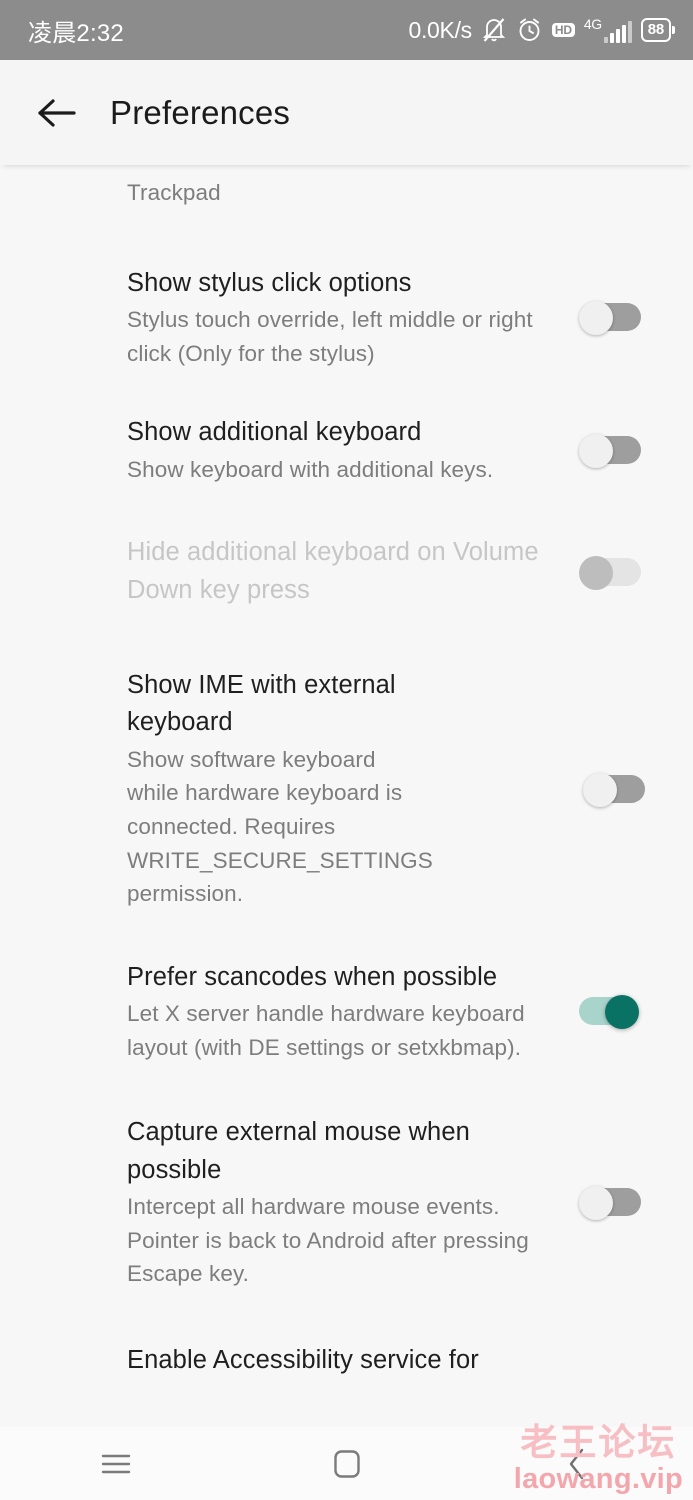 This screenshot has width=693, height=1500. Describe the element at coordinates (310, 469) in the screenshot. I see `list-item-subtitle: Show keyboard with additional keys.` at that location.